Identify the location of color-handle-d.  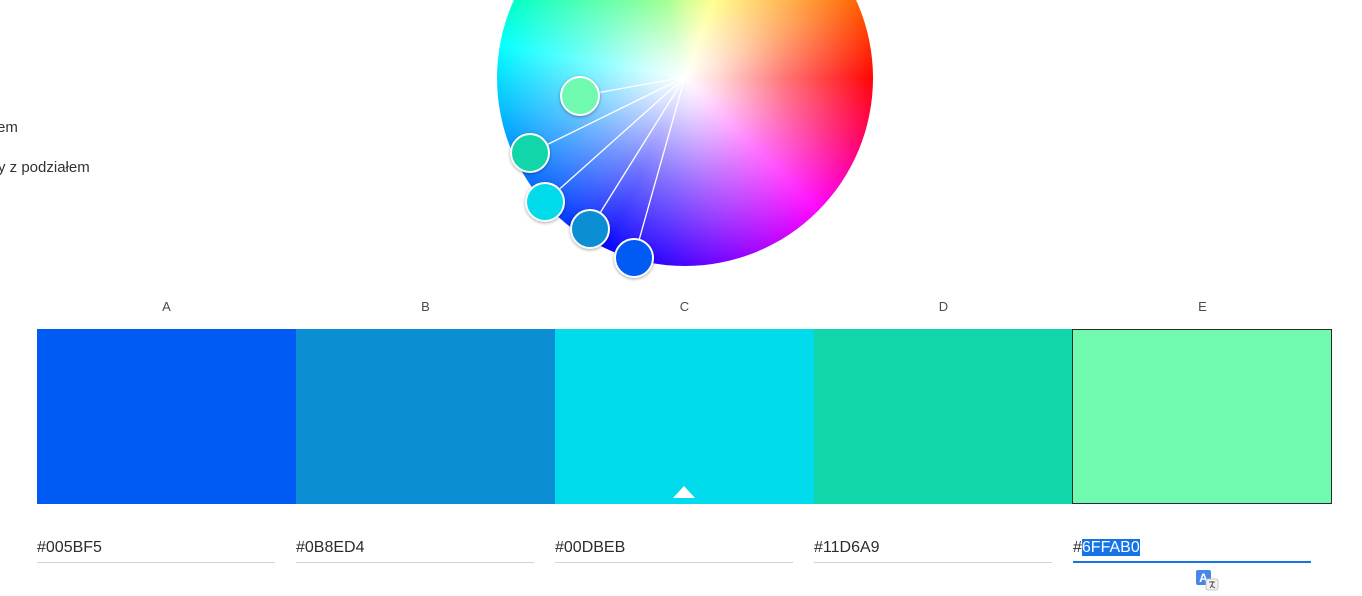
(530, 153).